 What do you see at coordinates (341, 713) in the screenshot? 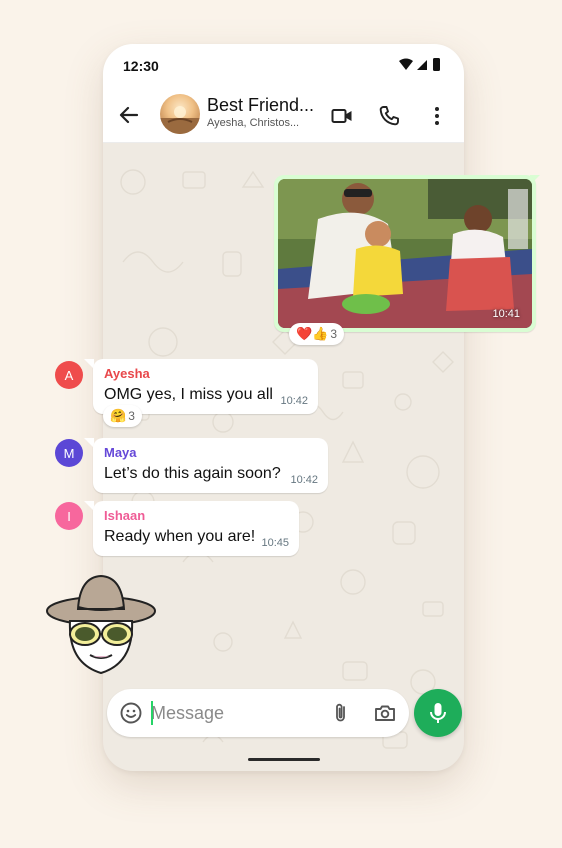
I see `attach-icon` at bounding box center [341, 713].